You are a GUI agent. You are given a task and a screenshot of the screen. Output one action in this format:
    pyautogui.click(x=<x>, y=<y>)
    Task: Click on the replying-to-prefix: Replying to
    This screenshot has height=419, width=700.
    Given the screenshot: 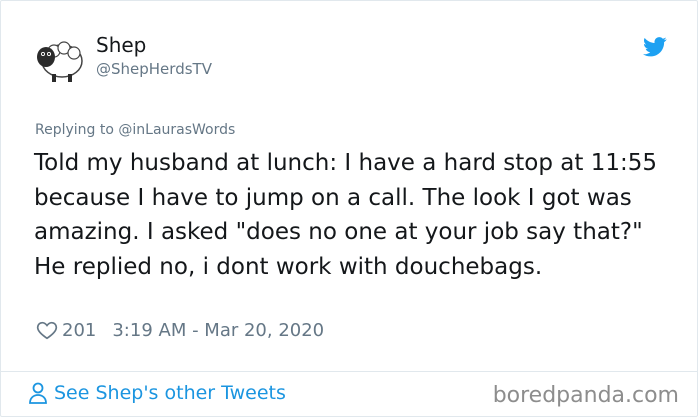 What is the action you would take?
    pyautogui.click(x=77, y=130)
    